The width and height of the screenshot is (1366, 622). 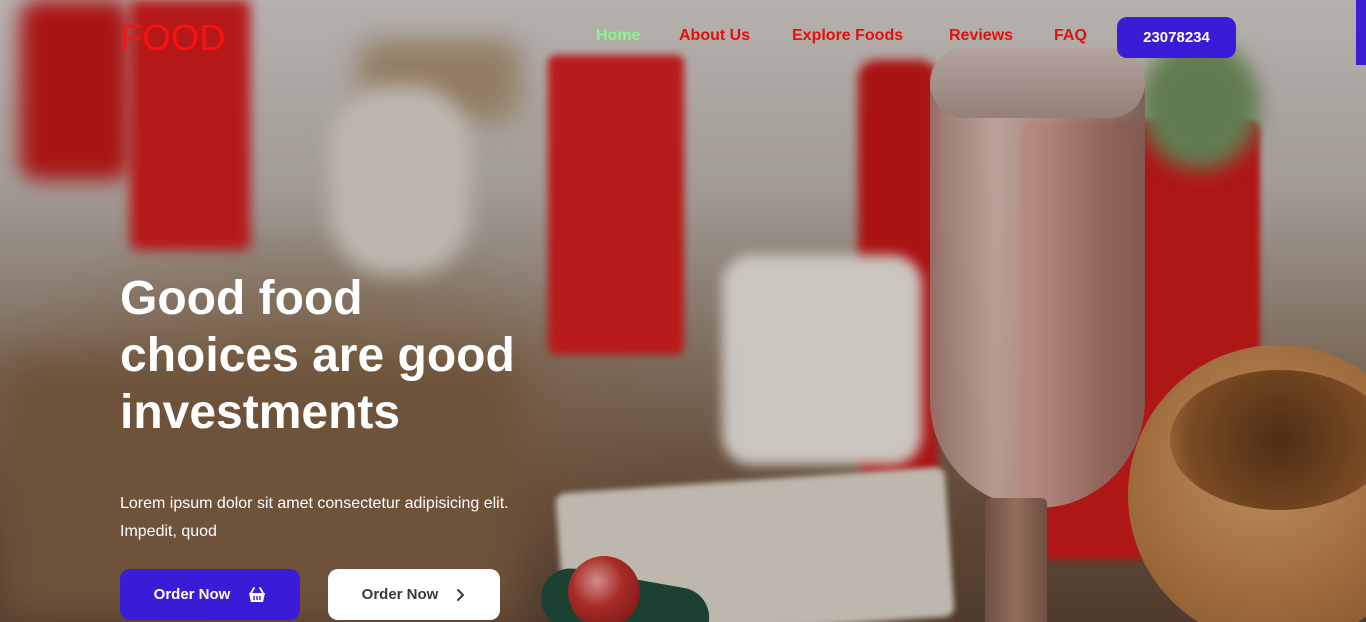 What do you see at coordinates (1361, 32) in the screenshot?
I see `scroll-indicator` at bounding box center [1361, 32].